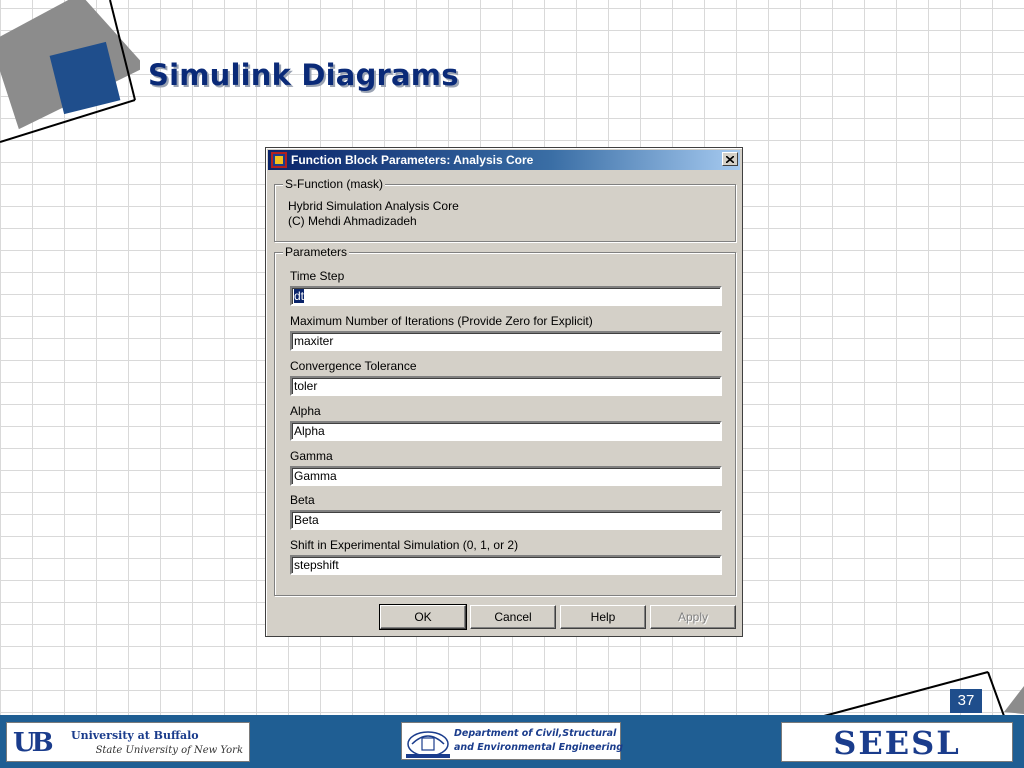 The height and width of the screenshot is (768, 1024). What do you see at coordinates (334, 184) in the screenshot?
I see `mask-group-legend: S-Function (mask)` at bounding box center [334, 184].